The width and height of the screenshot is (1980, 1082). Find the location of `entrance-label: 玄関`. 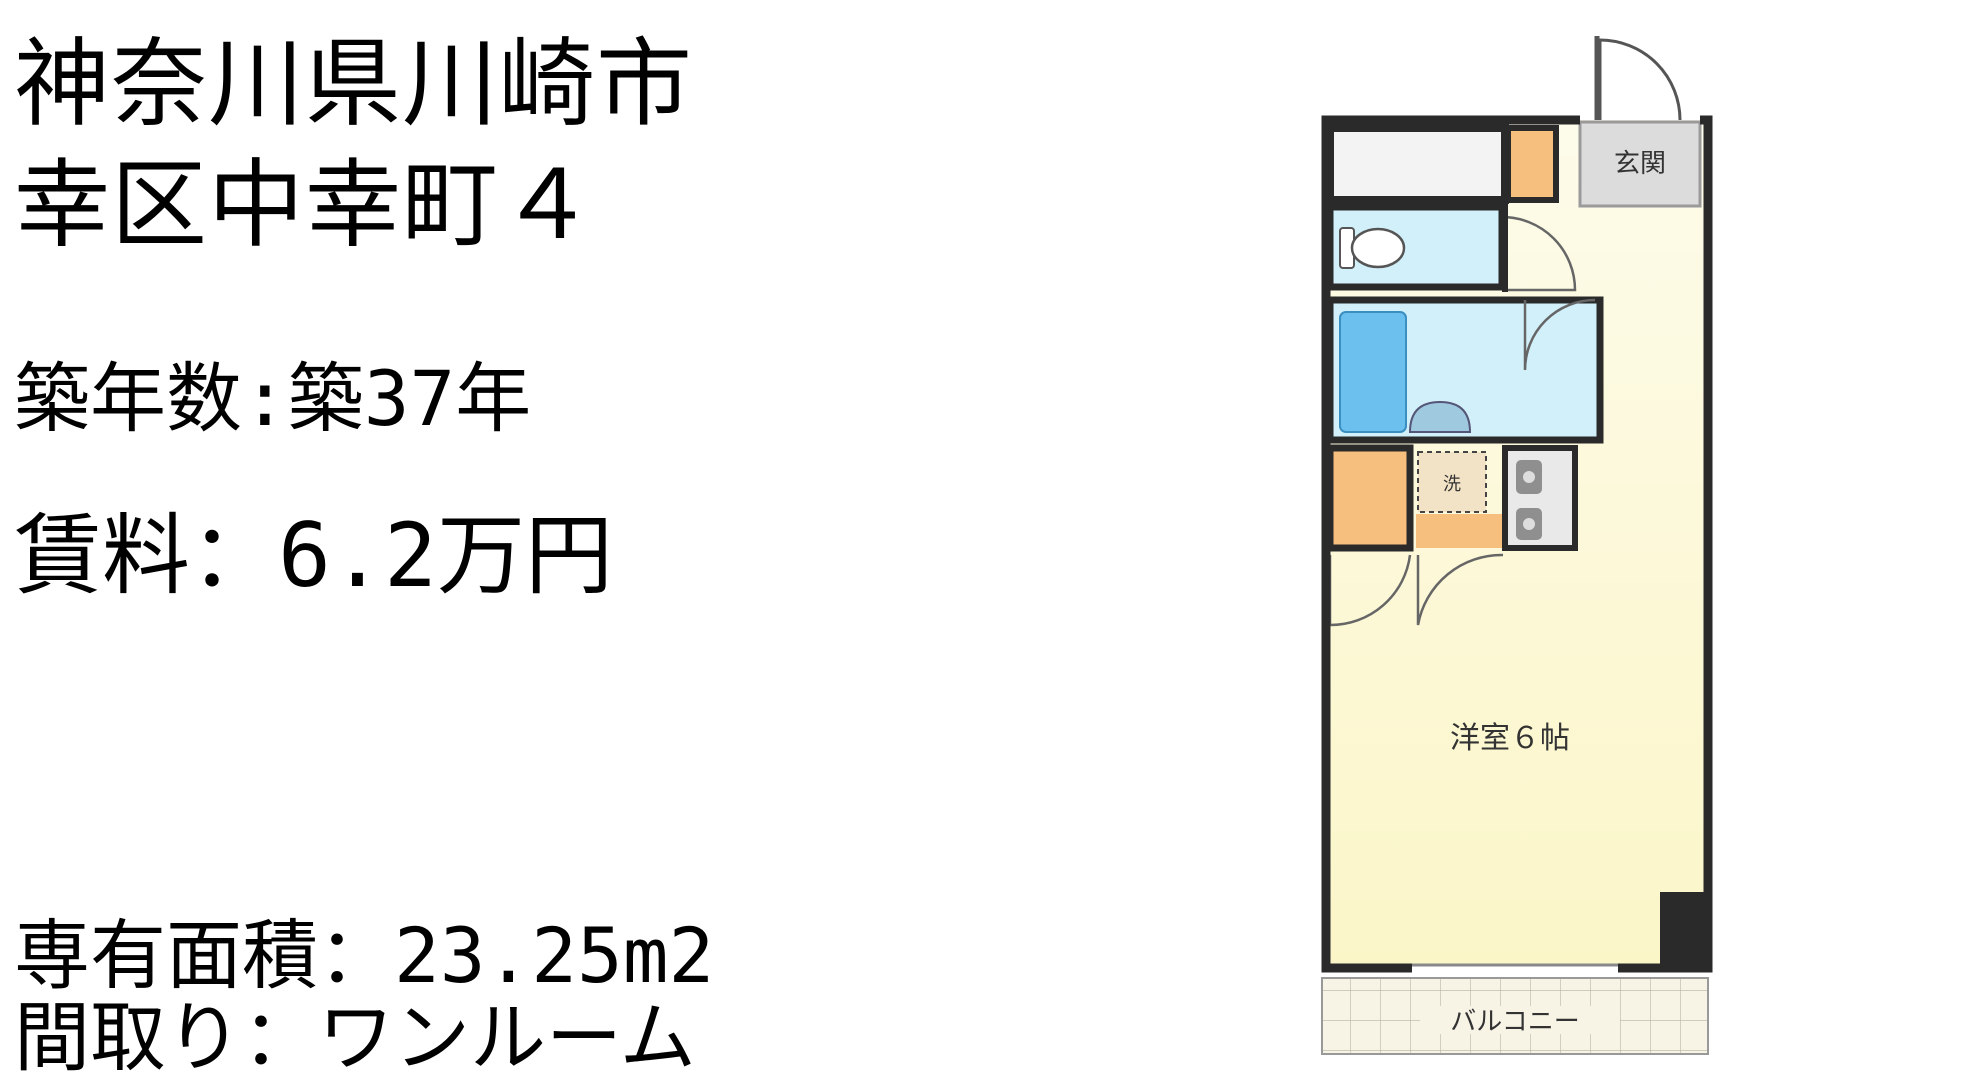

entrance-label: 玄関 is located at coordinates (1640, 164).